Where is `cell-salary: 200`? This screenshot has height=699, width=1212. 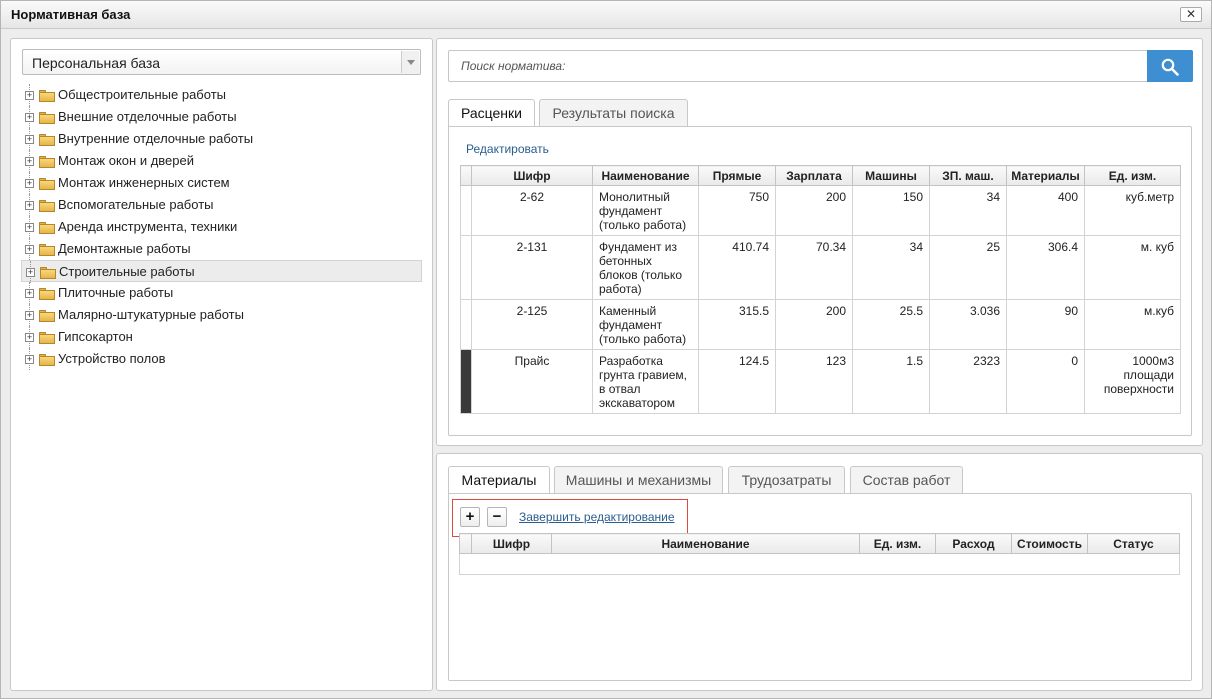 cell-salary: 200 is located at coordinates (814, 324).